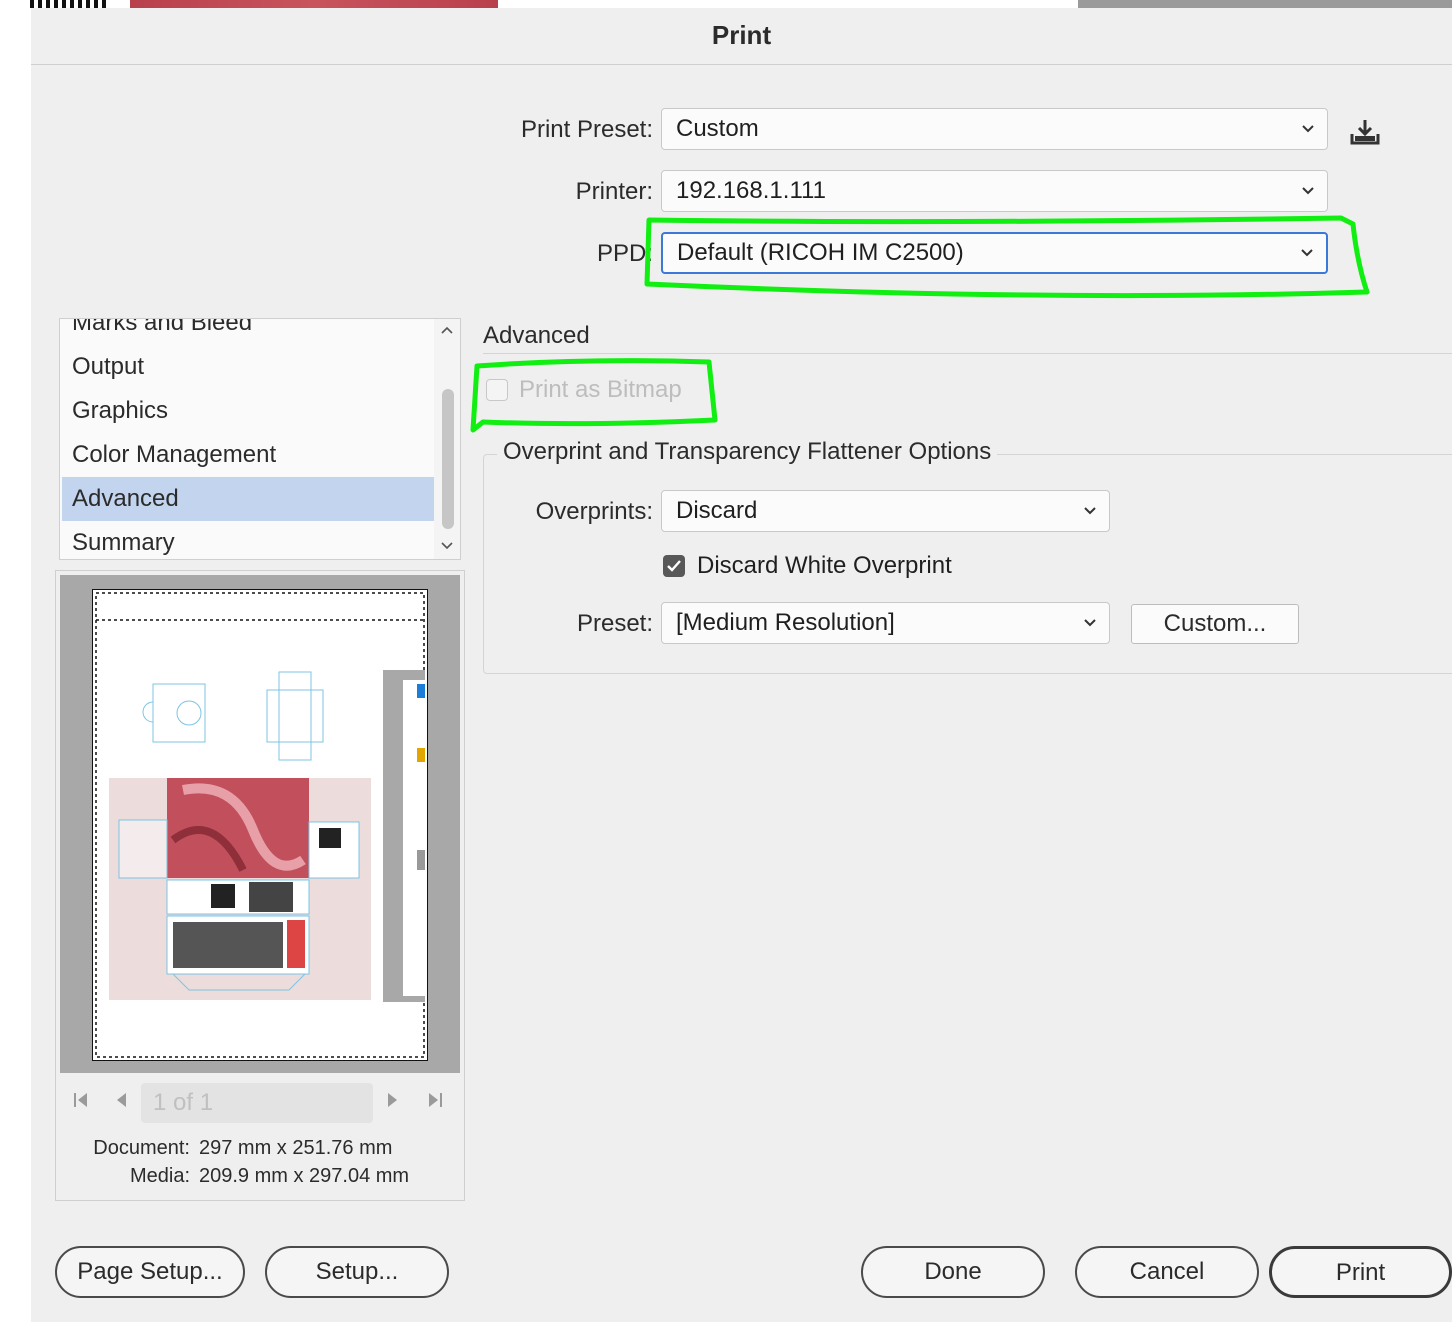  What do you see at coordinates (314, 4) in the screenshot?
I see `background-artwork-strip` at bounding box center [314, 4].